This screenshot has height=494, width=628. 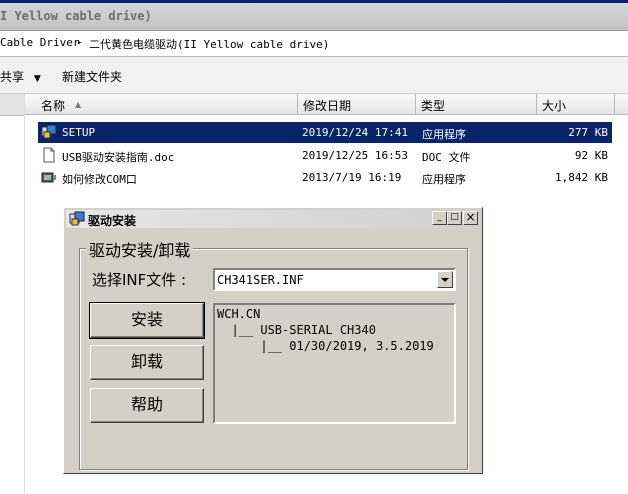 I want to click on file-size: 1,842 KB, so click(x=581, y=177).